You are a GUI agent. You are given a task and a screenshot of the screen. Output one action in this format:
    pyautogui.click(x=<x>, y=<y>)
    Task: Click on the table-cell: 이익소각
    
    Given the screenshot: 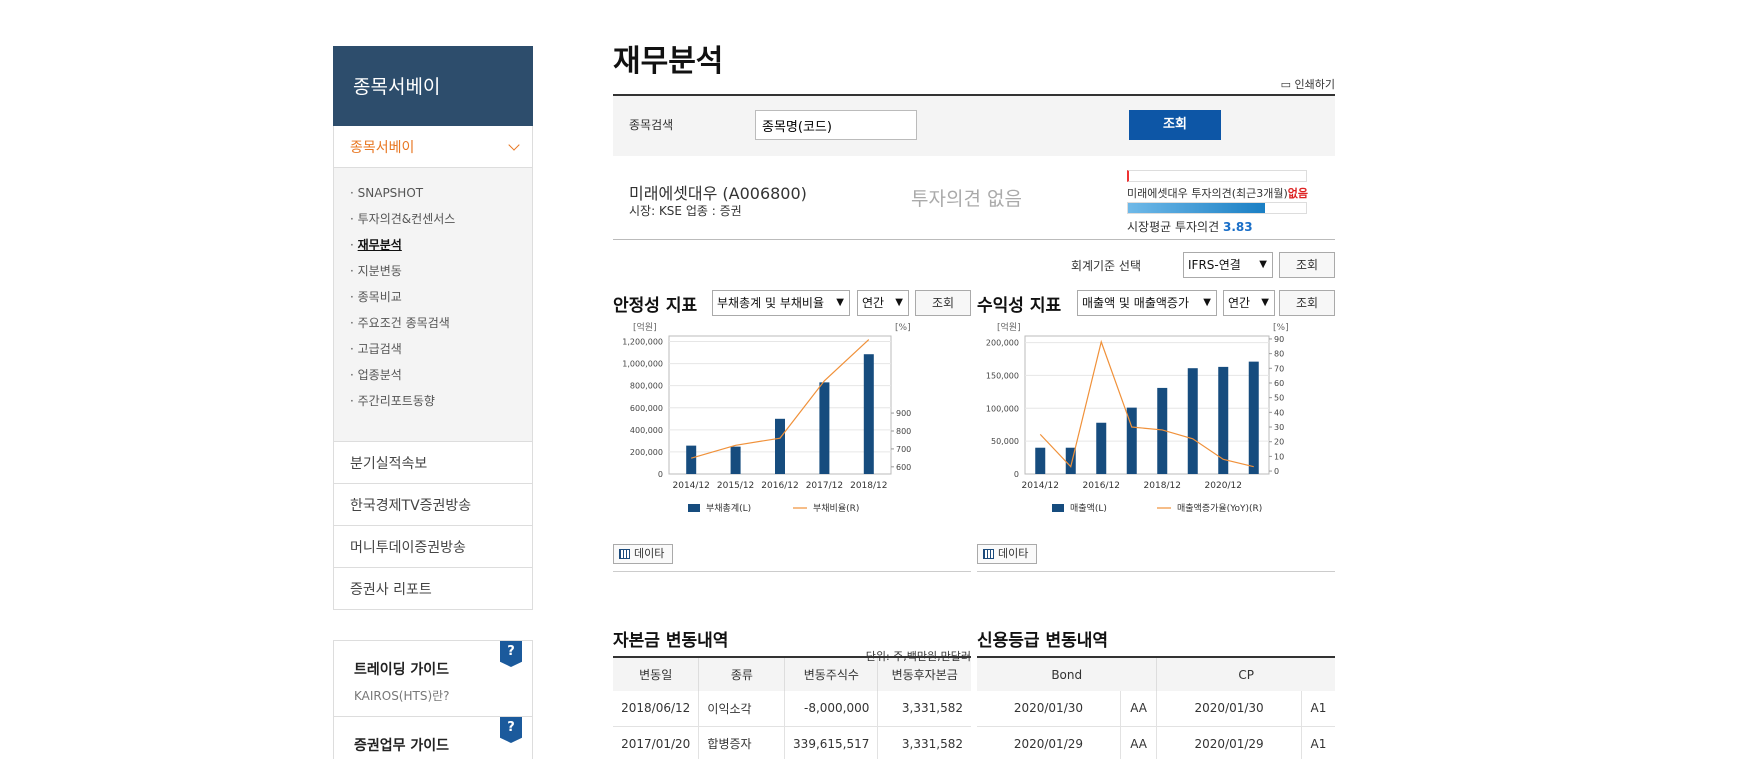 What is the action you would take?
    pyautogui.click(x=742, y=709)
    